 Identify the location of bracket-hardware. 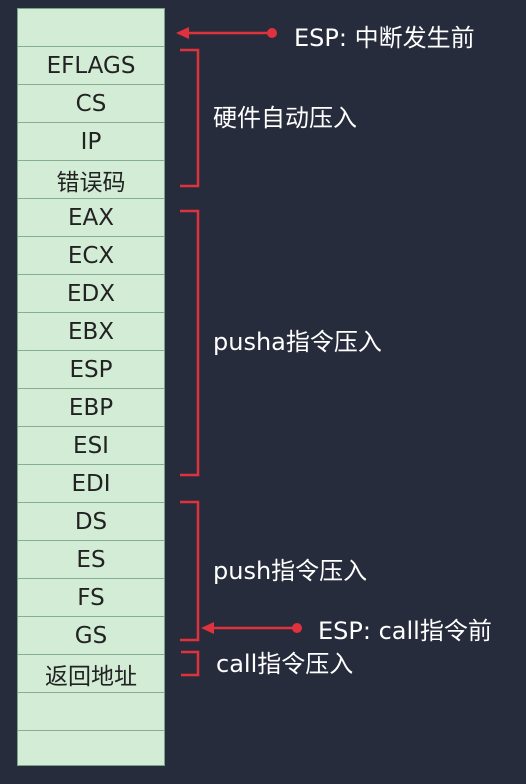
(190, 118).